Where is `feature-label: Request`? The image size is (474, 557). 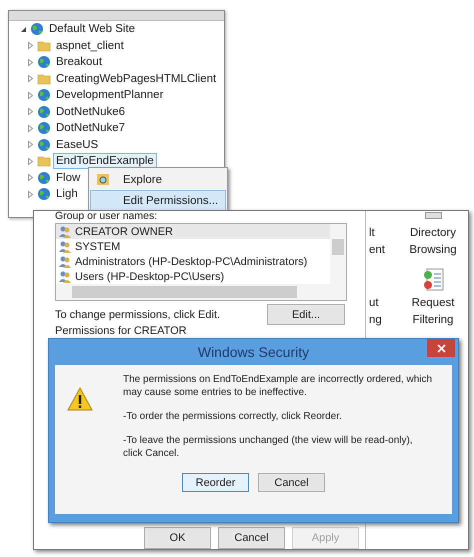 feature-label: Request is located at coordinates (433, 303).